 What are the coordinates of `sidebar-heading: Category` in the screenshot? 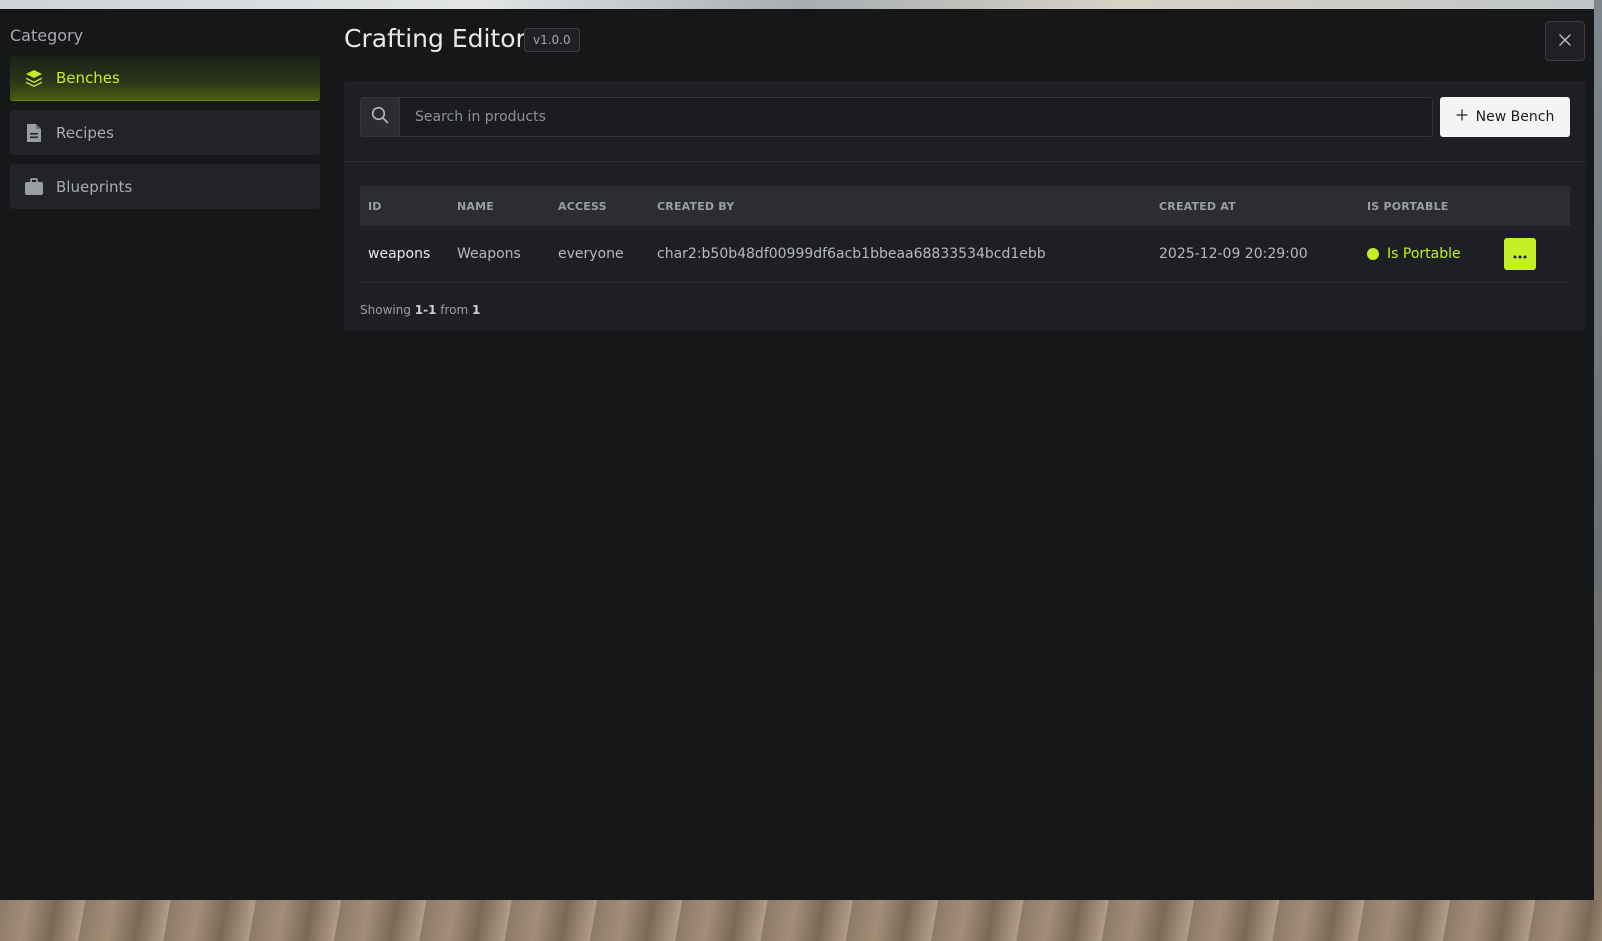 It's located at (47, 35).